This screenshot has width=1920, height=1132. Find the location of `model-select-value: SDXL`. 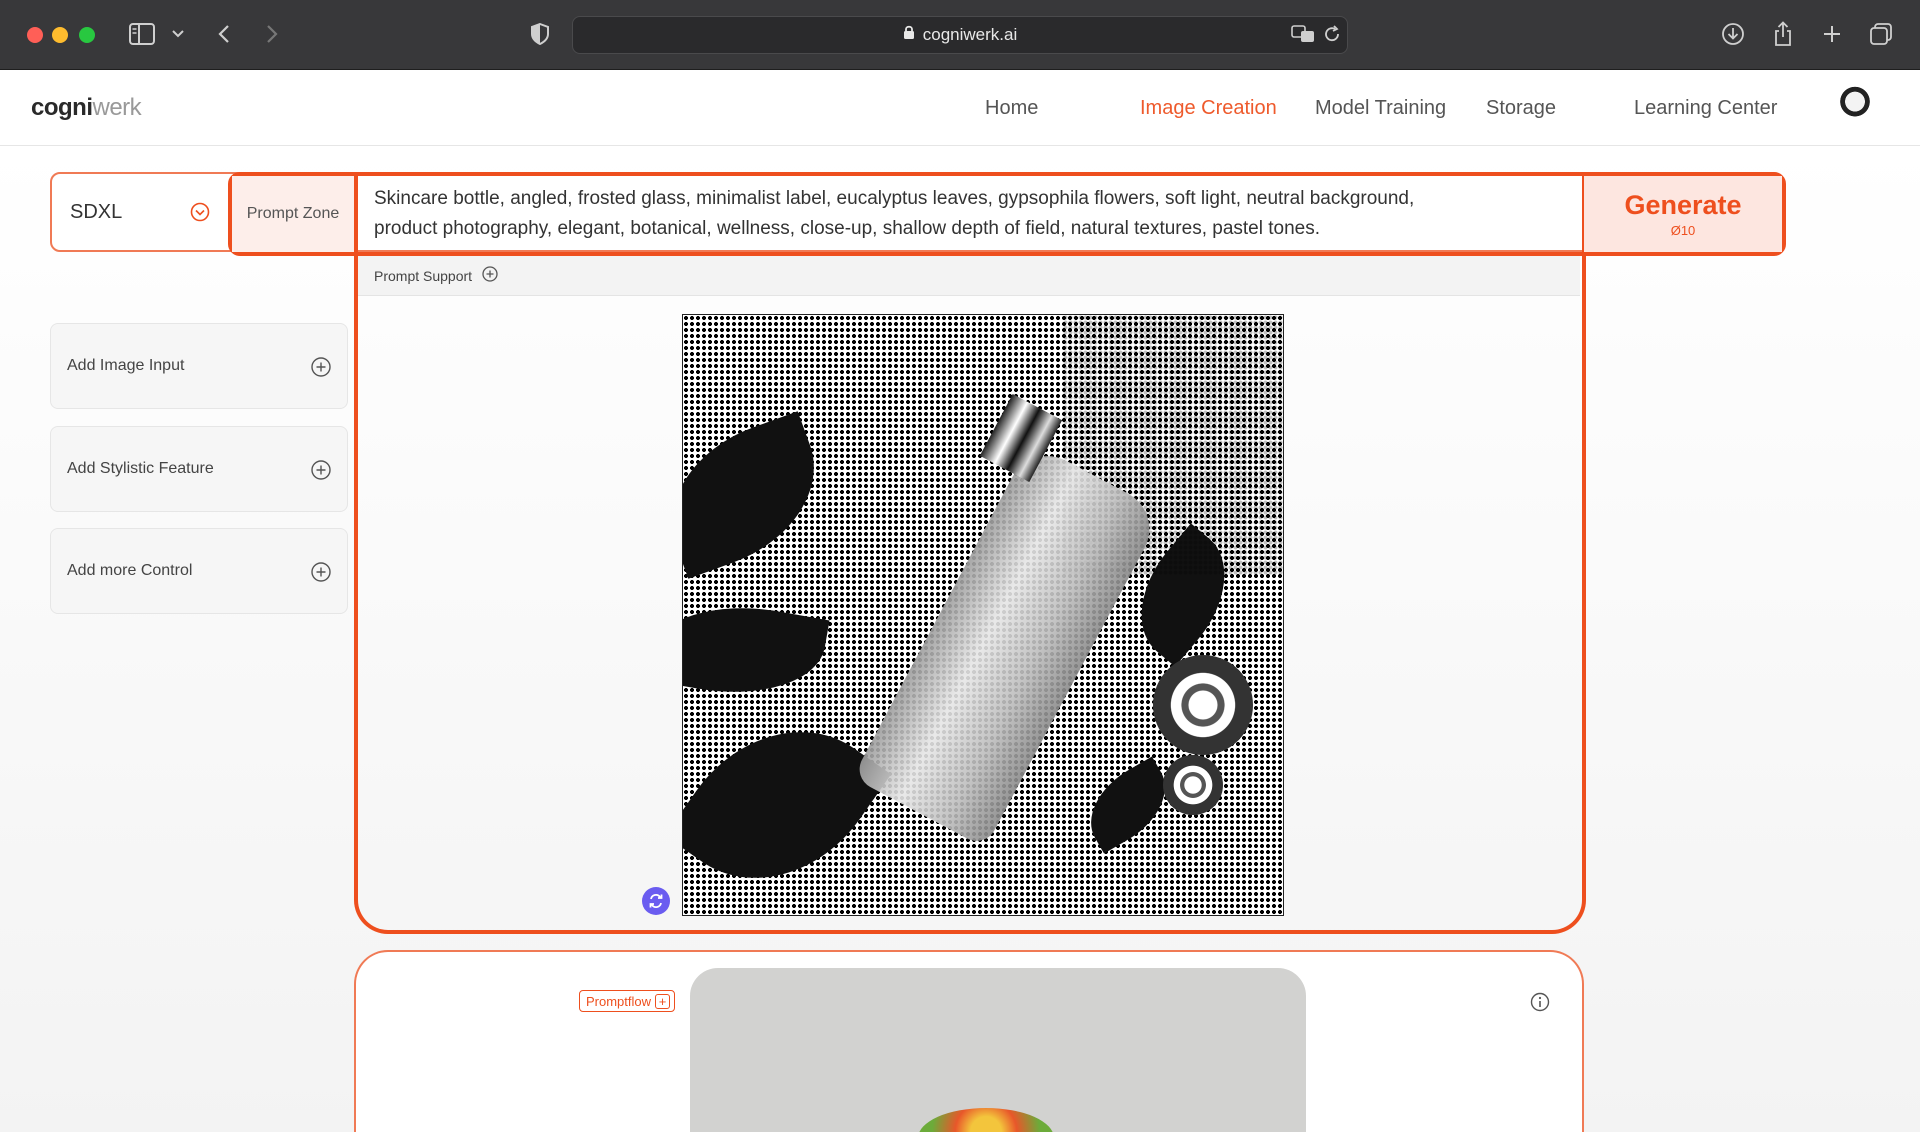

model-select-value: SDXL is located at coordinates (96, 211).